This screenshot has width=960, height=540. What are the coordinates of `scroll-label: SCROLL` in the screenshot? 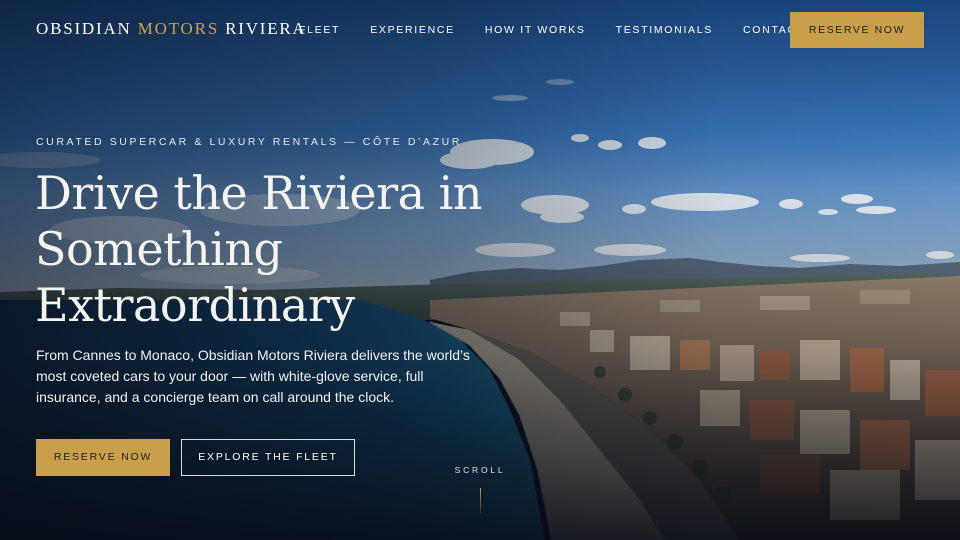 It's located at (480, 470).